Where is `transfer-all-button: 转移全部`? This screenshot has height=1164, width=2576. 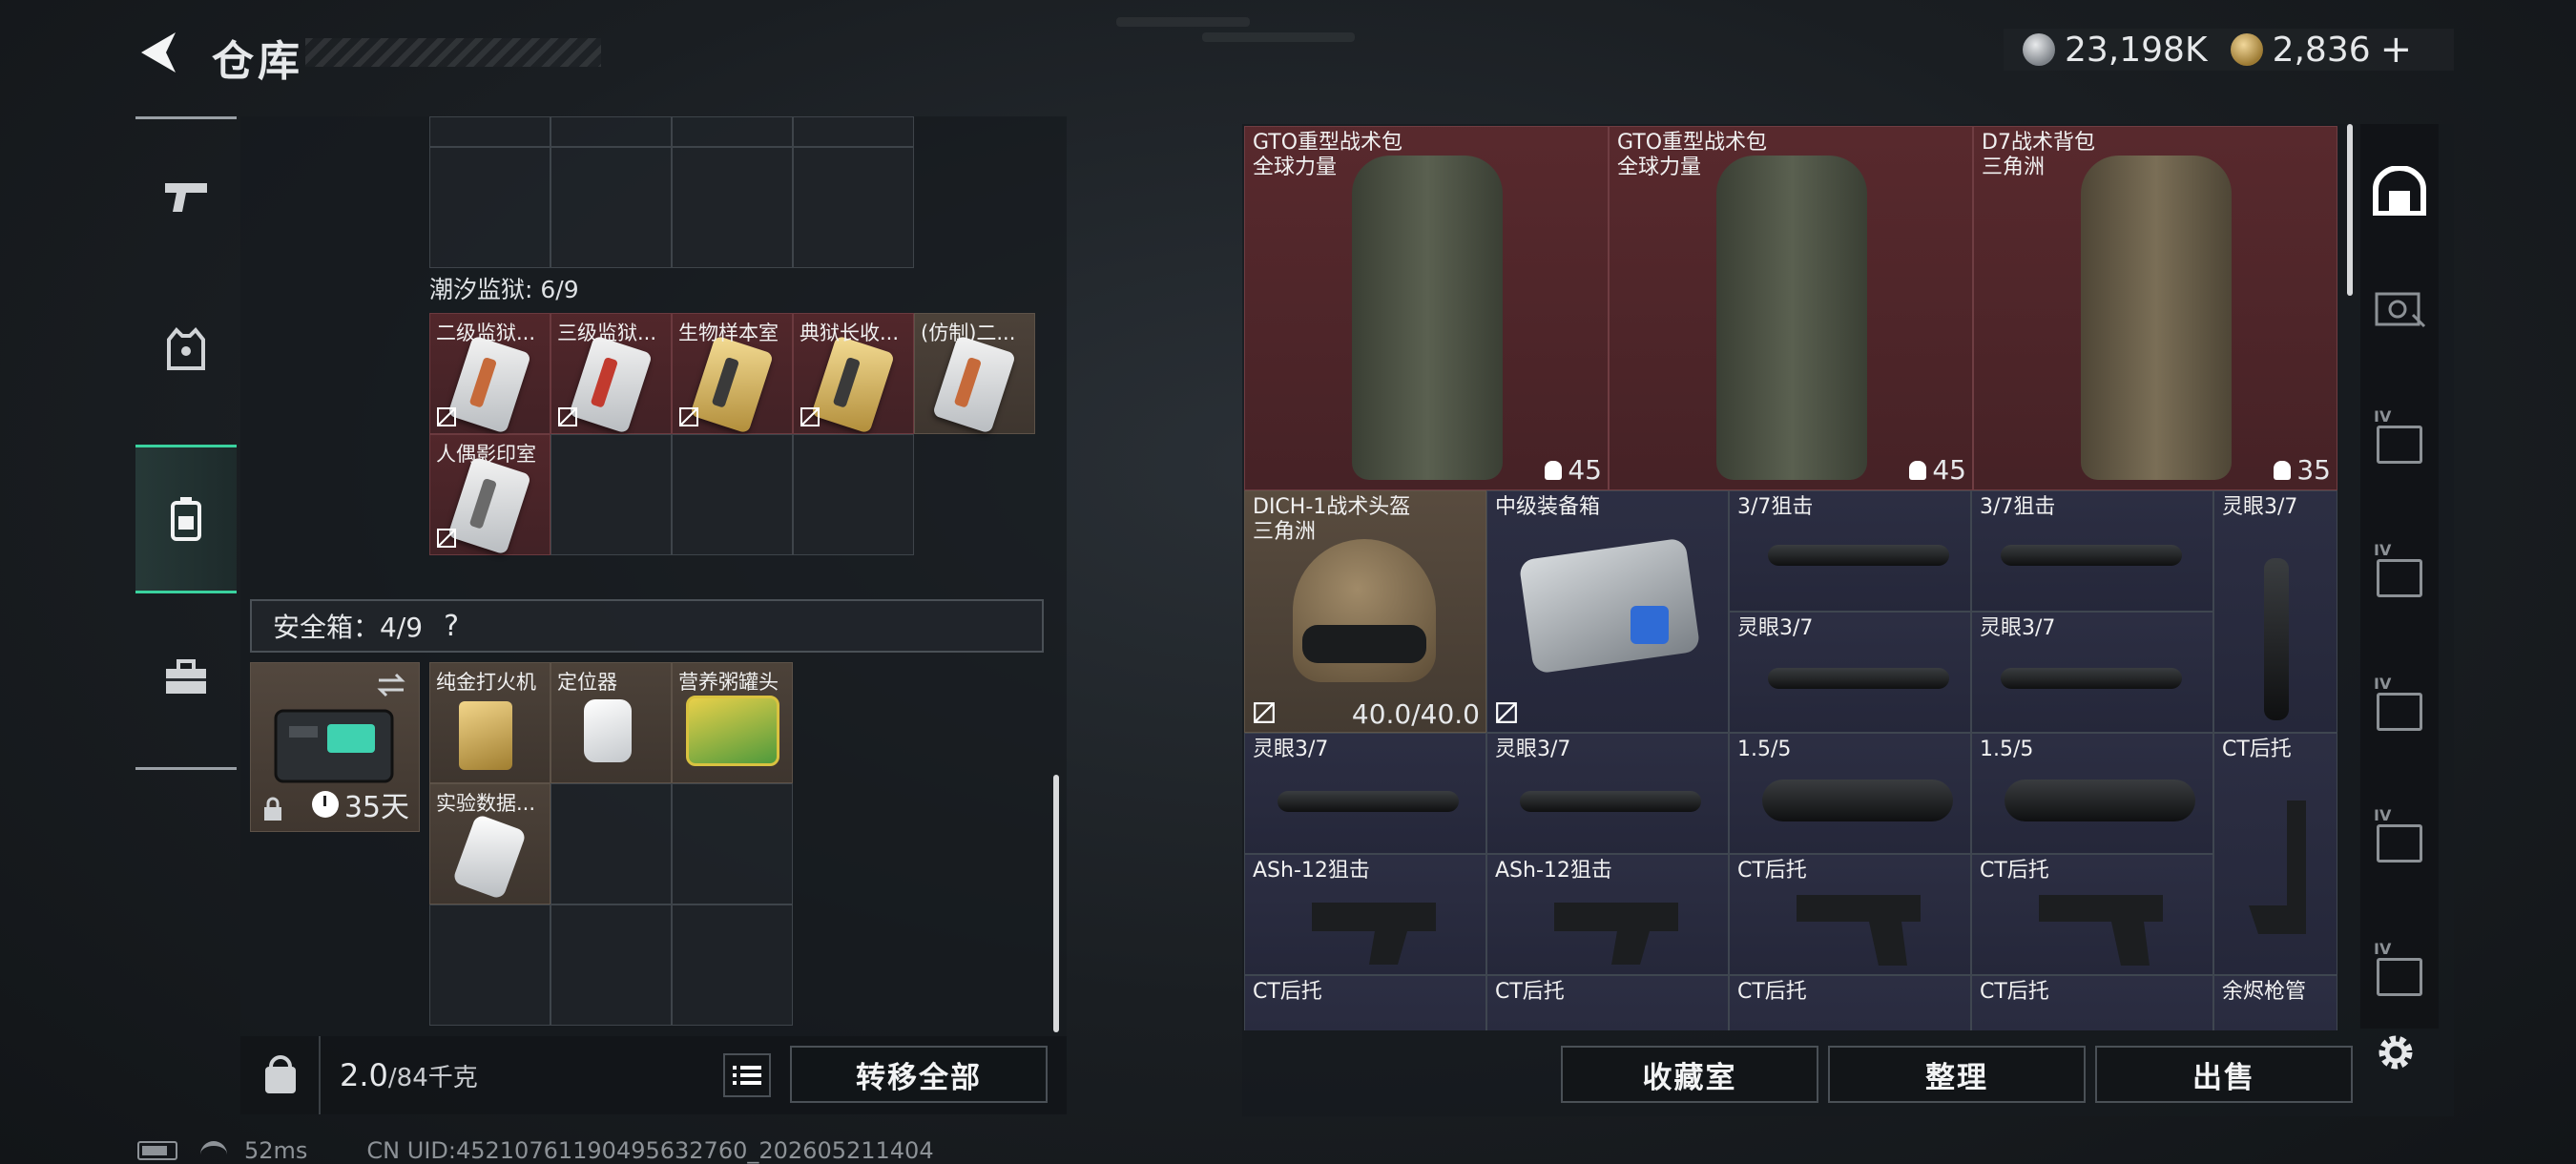 transfer-all-button: 转移全部 is located at coordinates (919, 1075).